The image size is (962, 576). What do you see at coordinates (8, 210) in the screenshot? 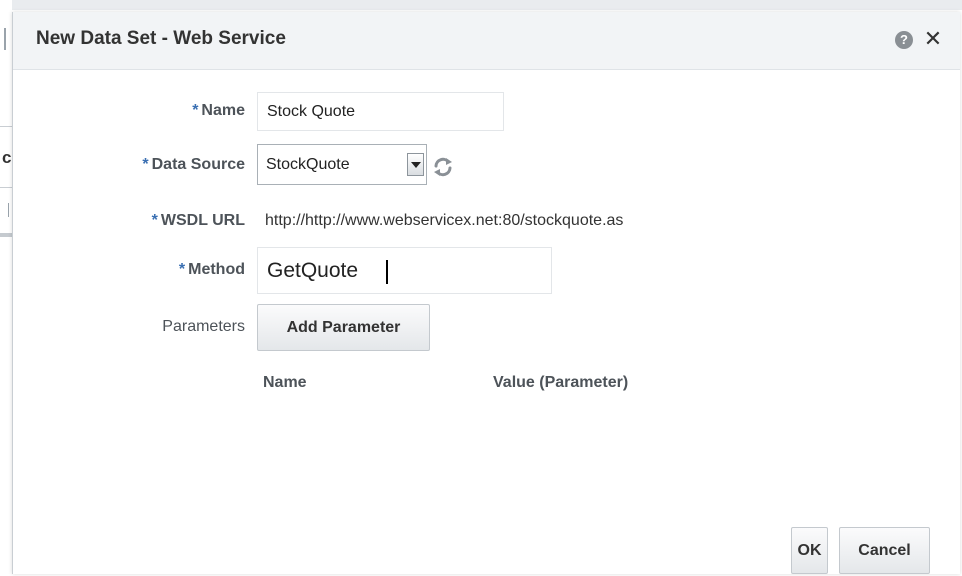
I see `background-tick` at bounding box center [8, 210].